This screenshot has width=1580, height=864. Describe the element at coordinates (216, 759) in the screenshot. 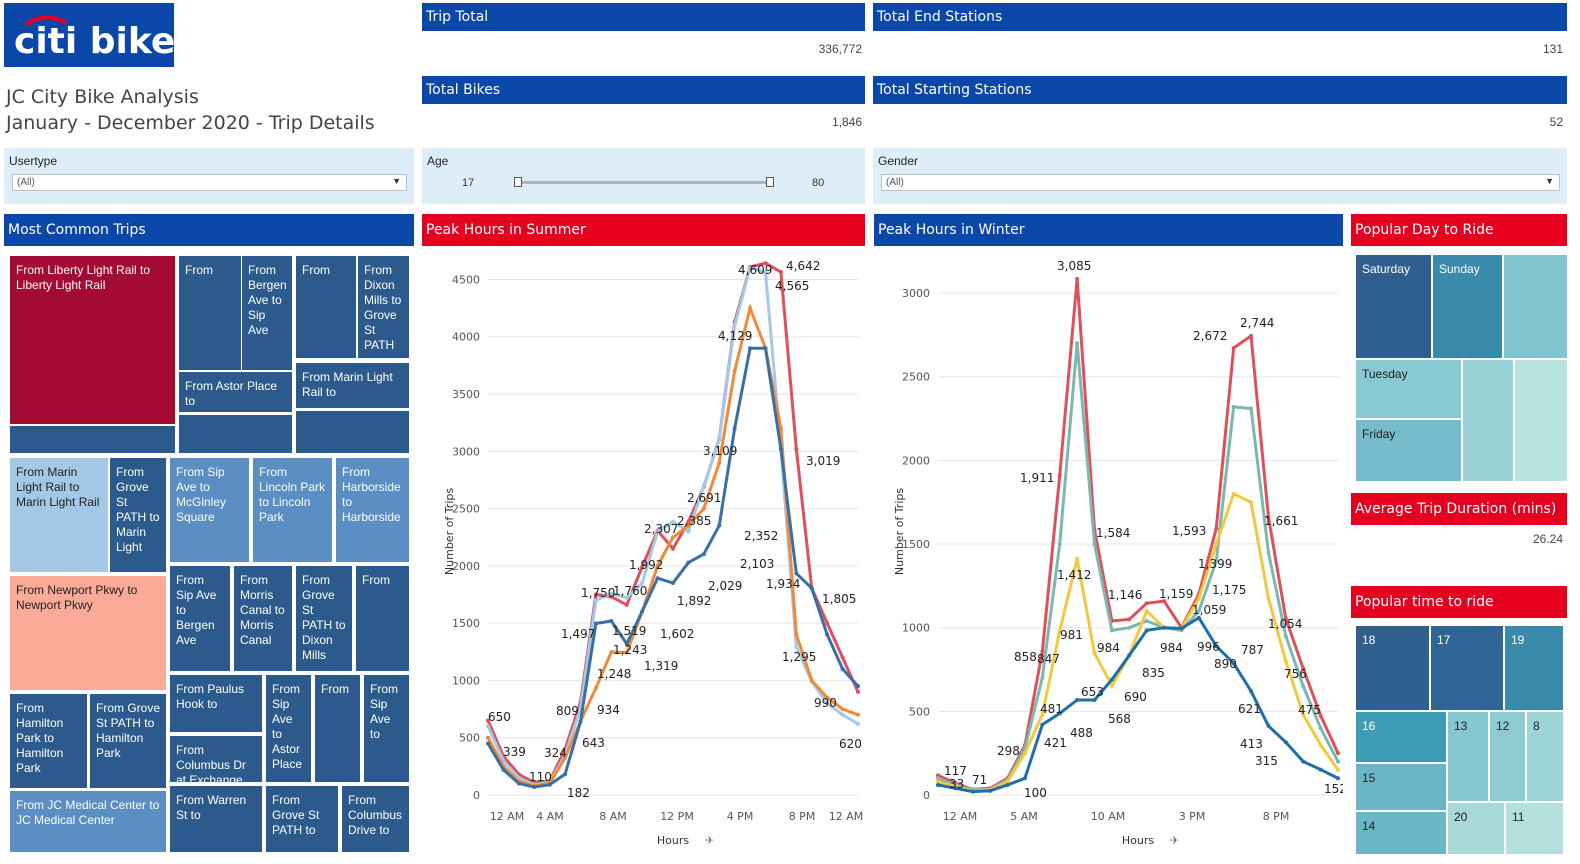

I see `trip-tile: From Columbus Dr at Exchange` at that location.